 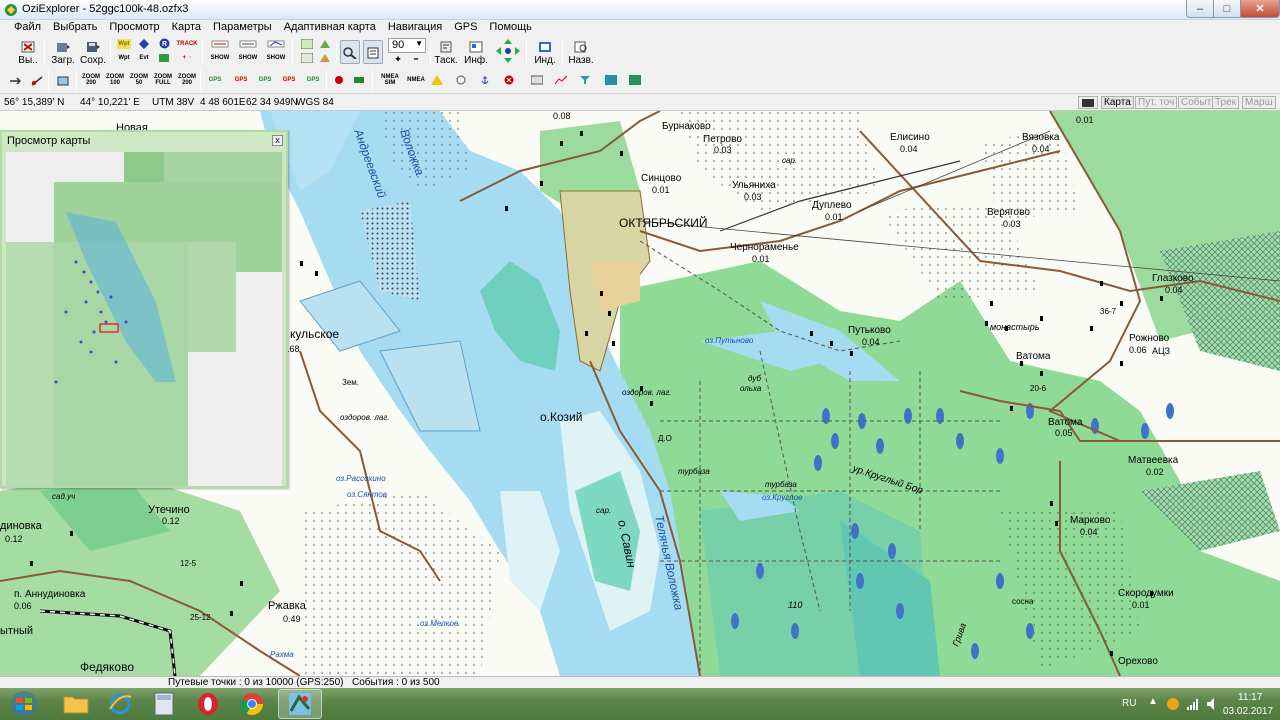 What do you see at coordinates (1213, 704) in the screenshot?
I see `volume-icon` at bounding box center [1213, 704].